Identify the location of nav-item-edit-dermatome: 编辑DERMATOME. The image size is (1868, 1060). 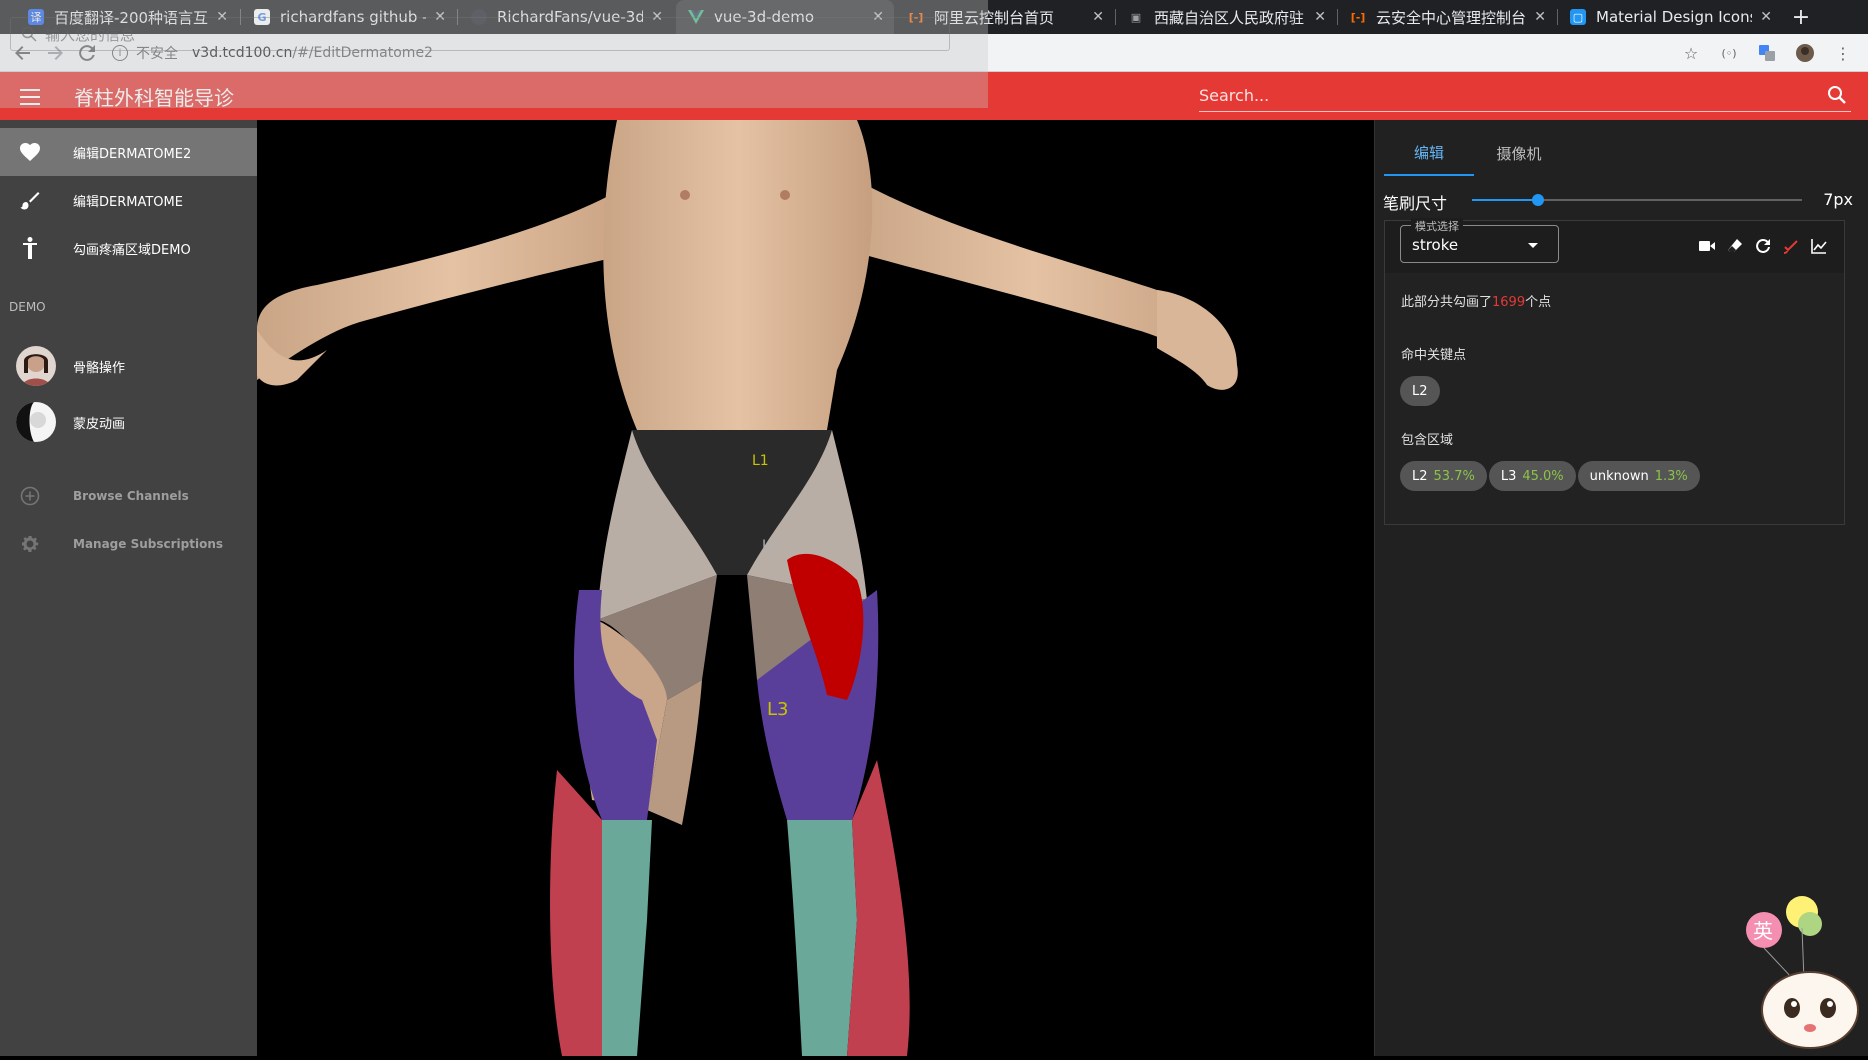
(128, 200).